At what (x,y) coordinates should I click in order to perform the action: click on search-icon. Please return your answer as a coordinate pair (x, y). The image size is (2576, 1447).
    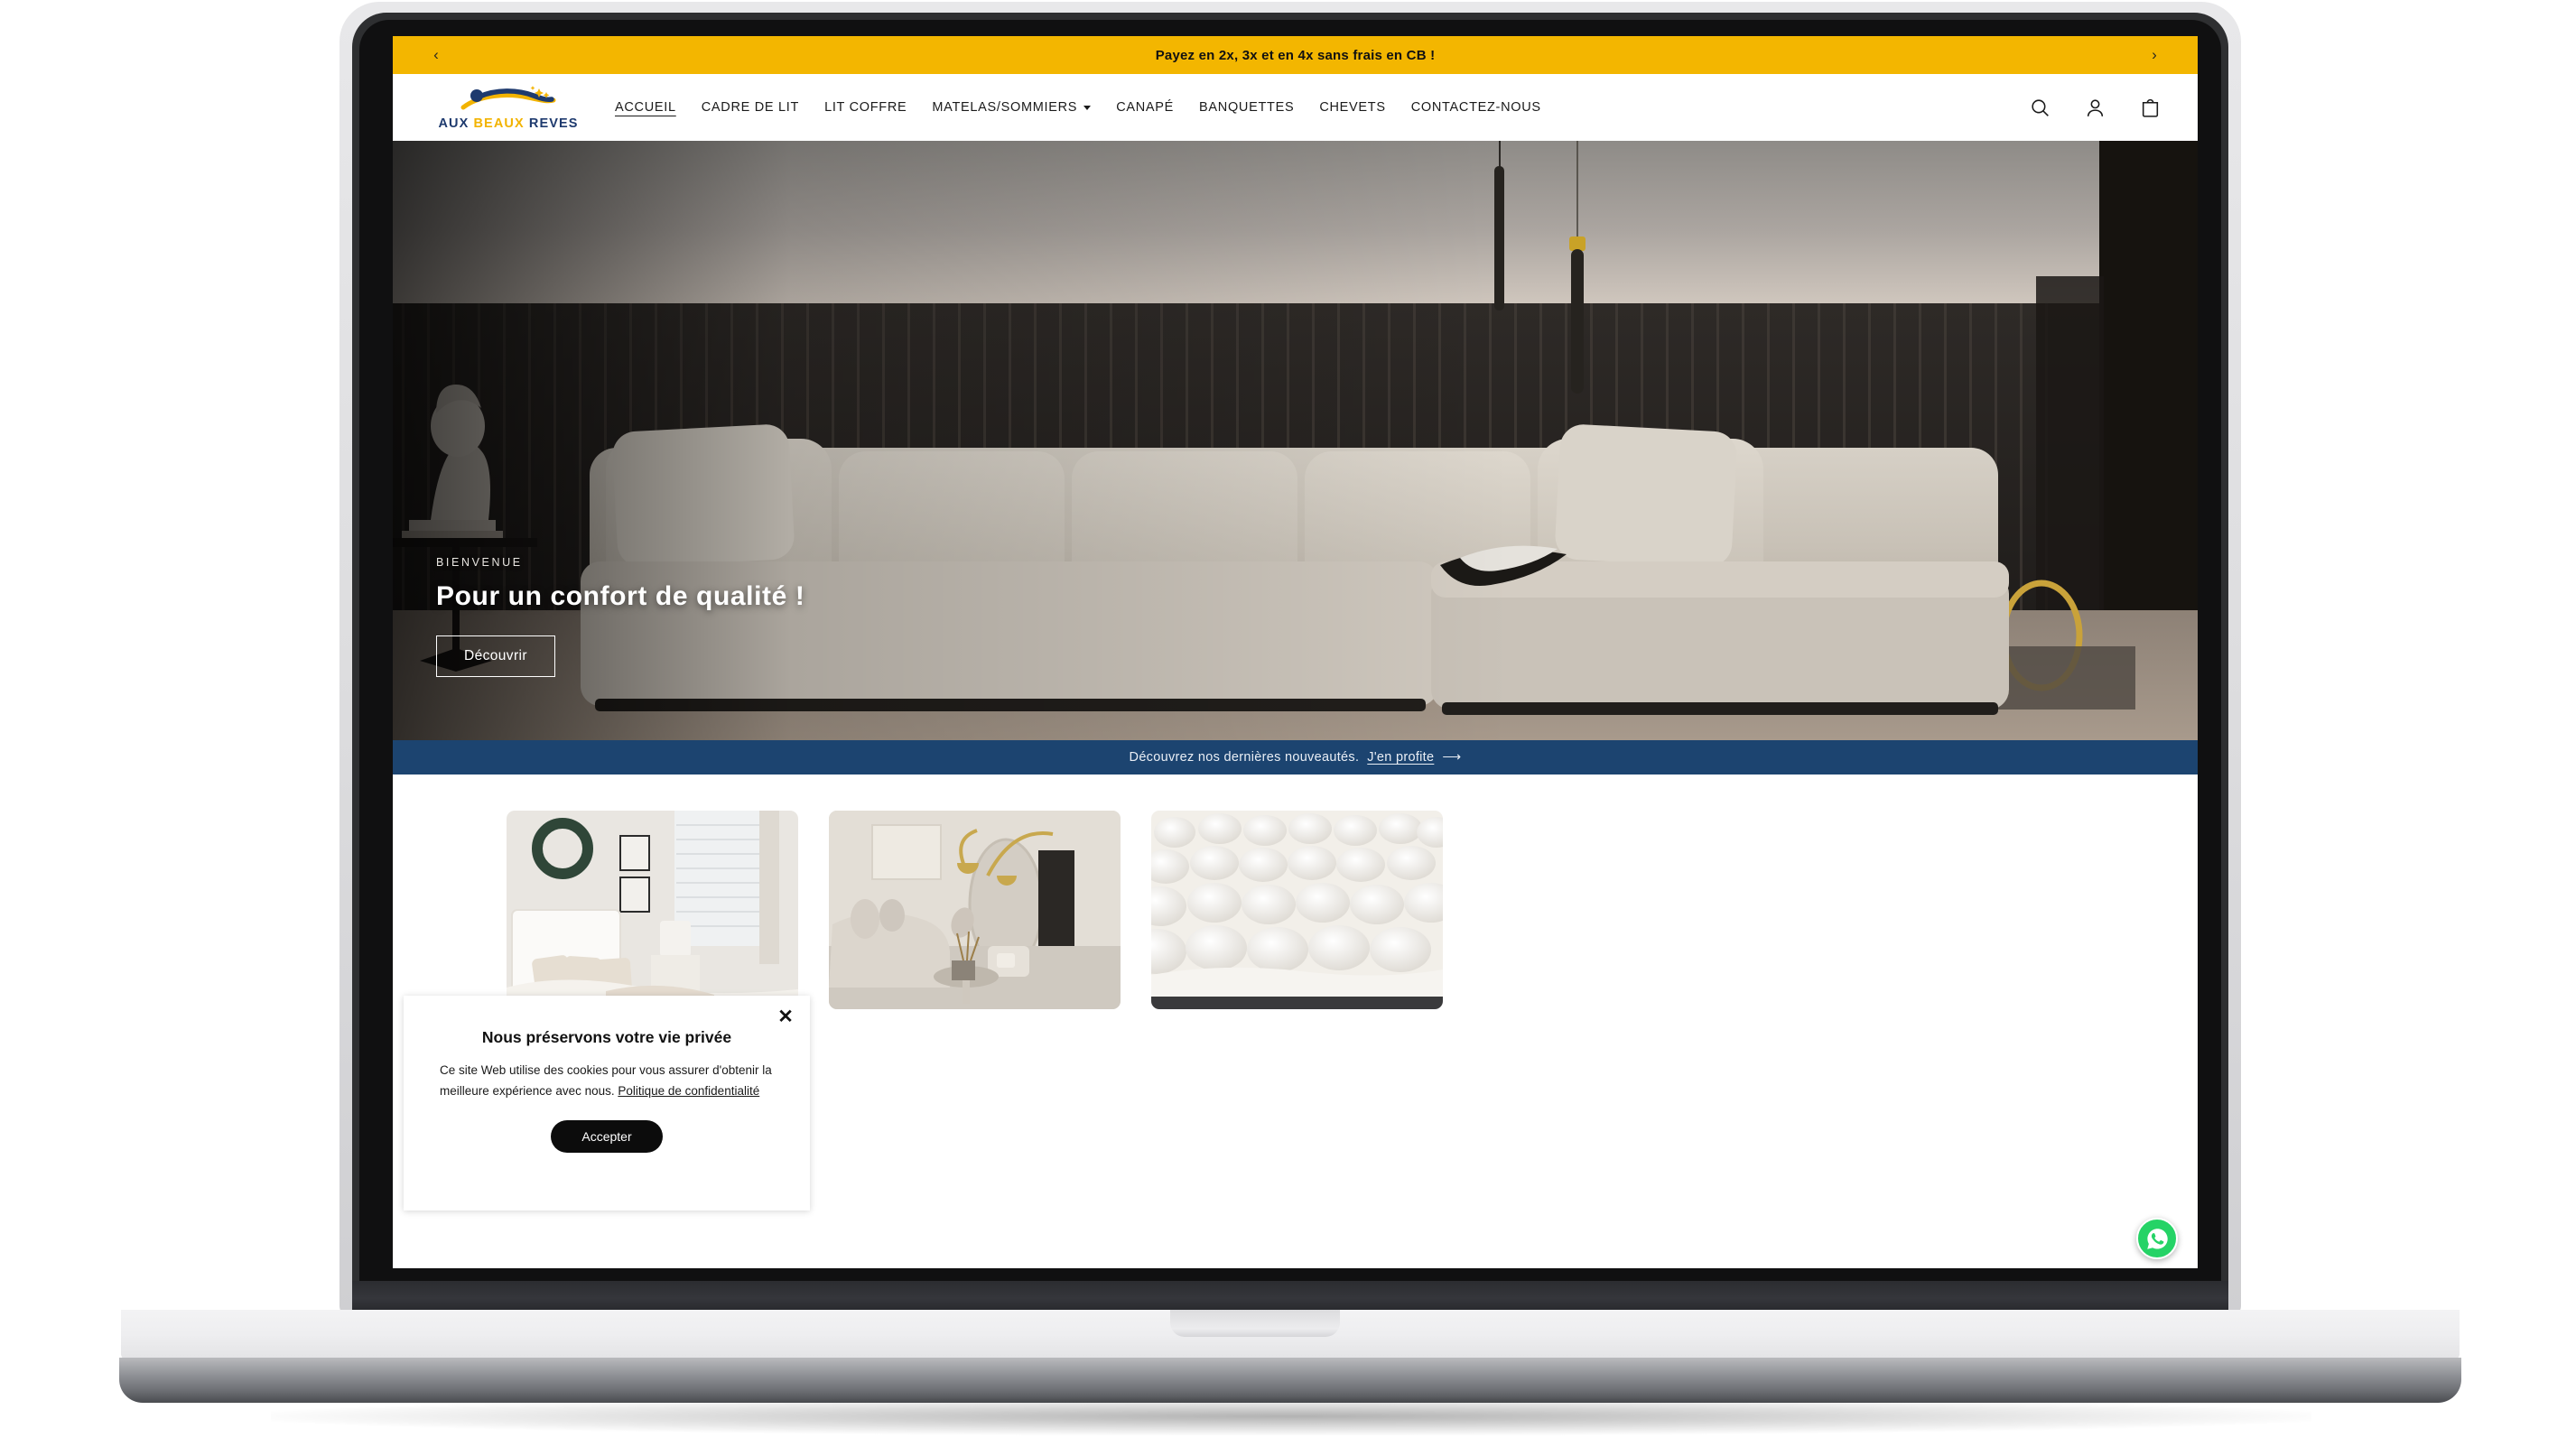
    Looking at the image, I should click on (2040, 108).